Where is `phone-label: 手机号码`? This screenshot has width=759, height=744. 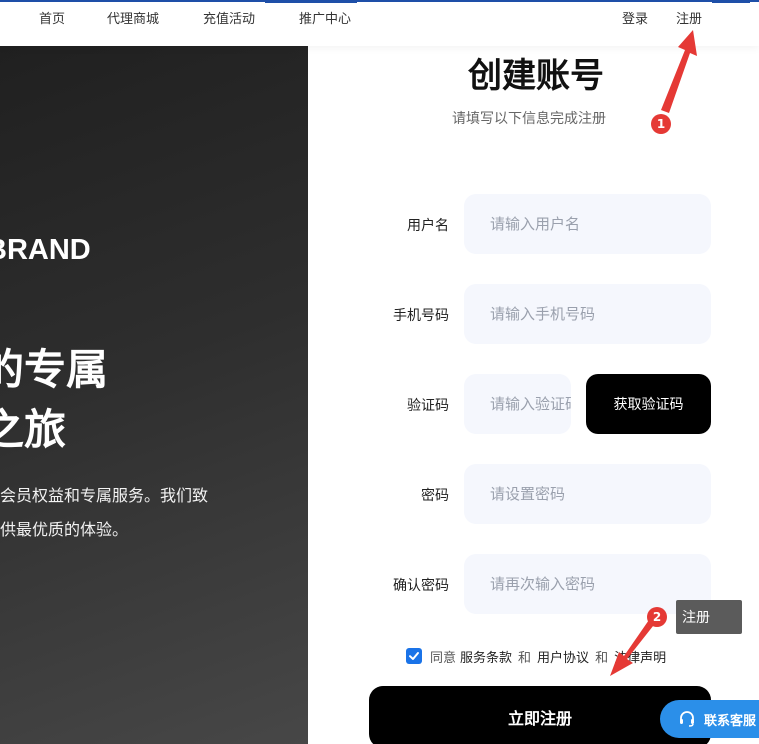
phone-label: 手机号码 is located at coordinates (421, 316).